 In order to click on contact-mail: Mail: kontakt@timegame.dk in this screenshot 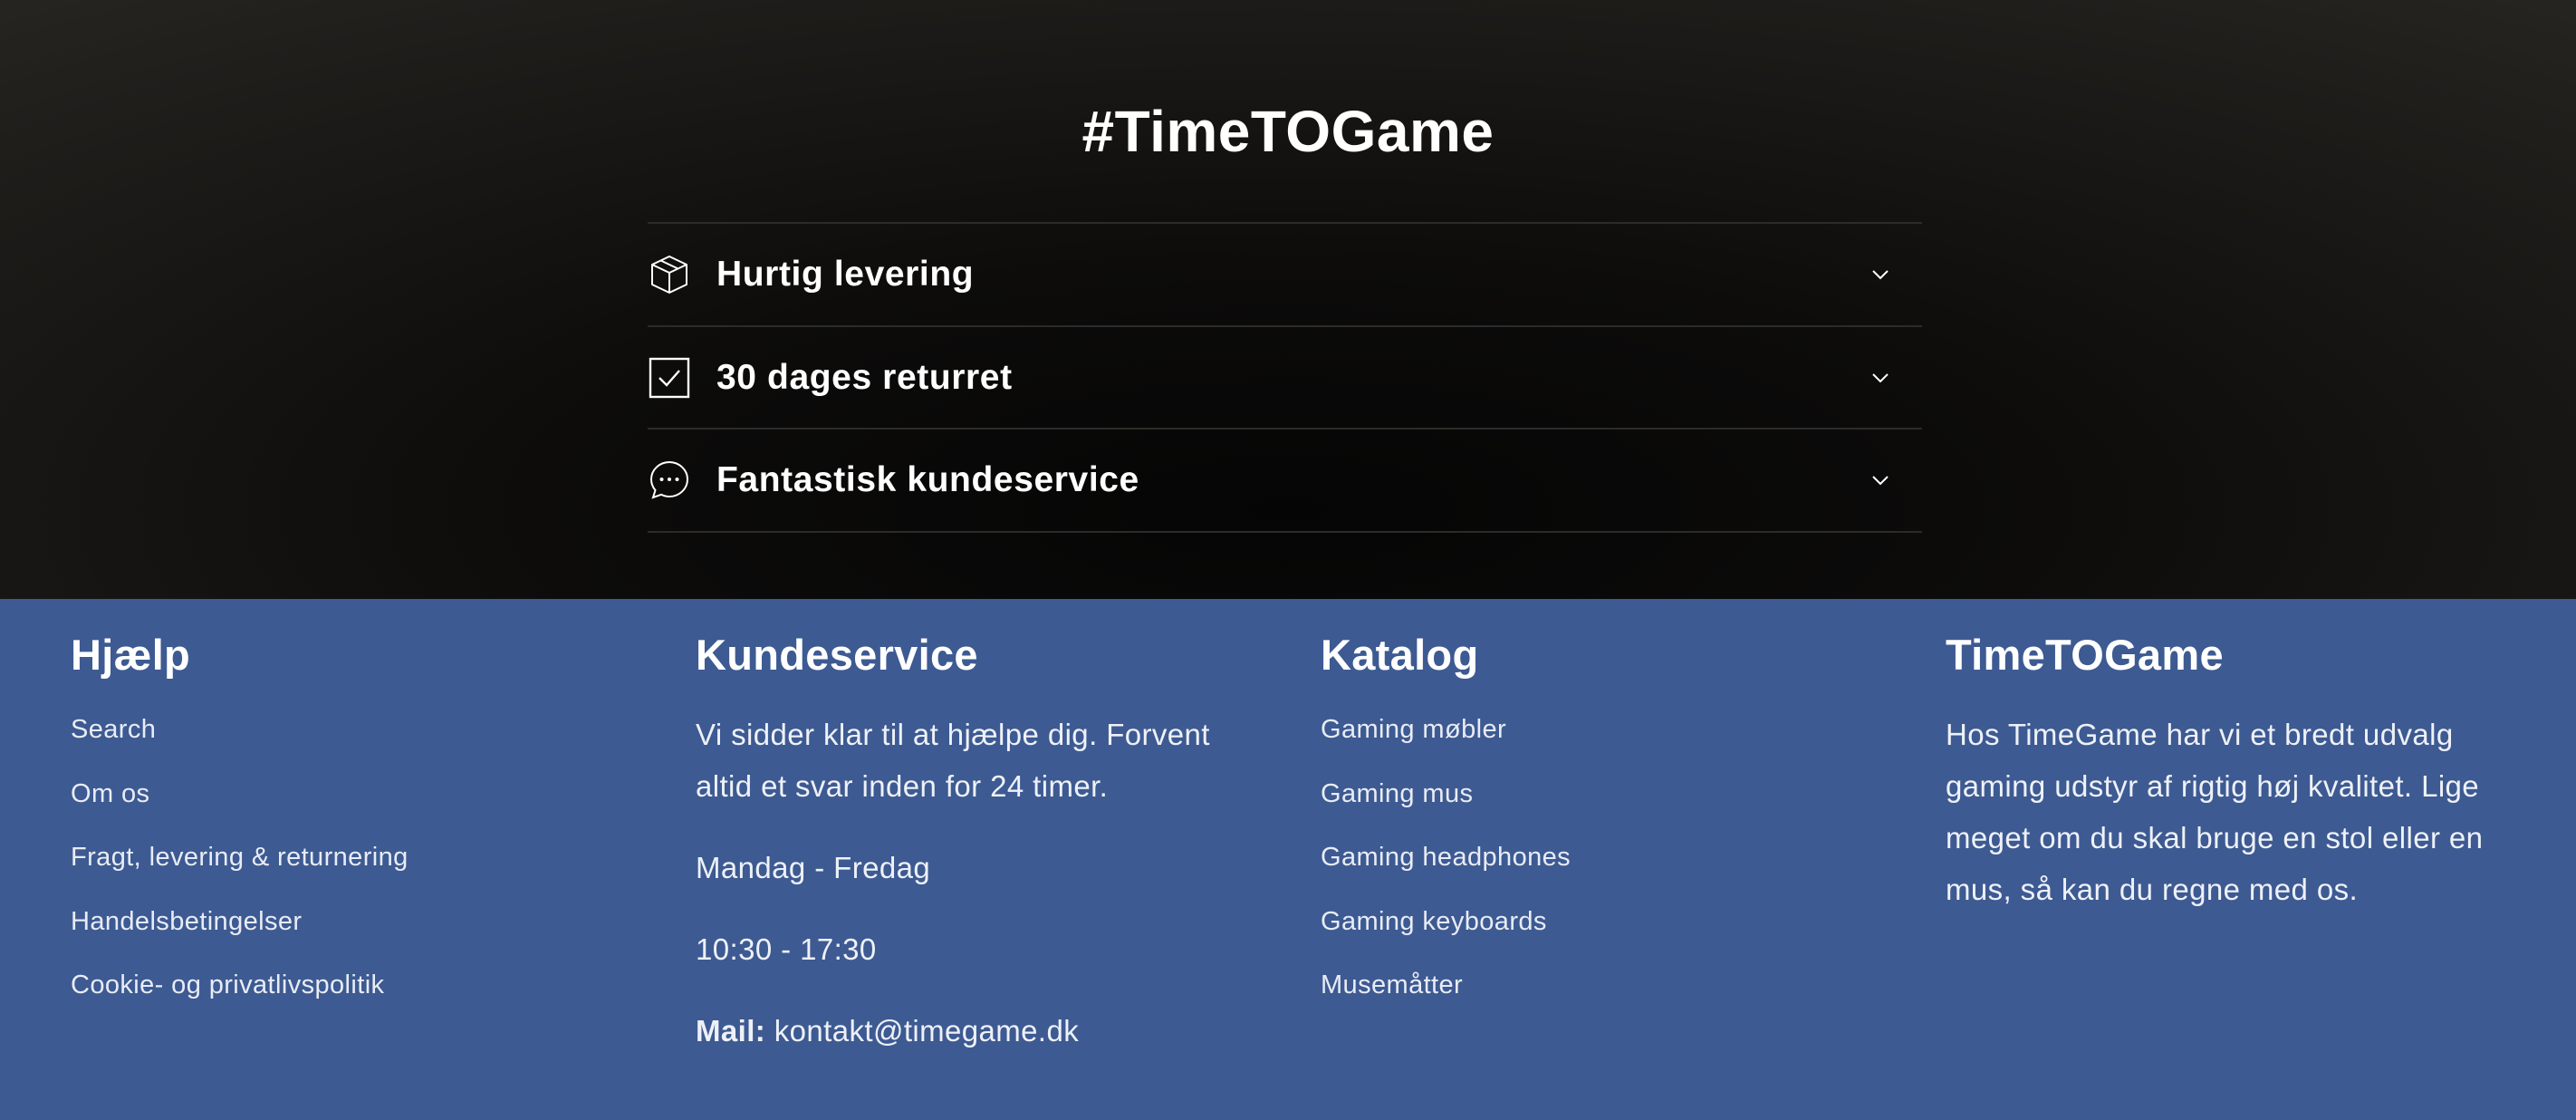, I will do `click(976, 1031)`.